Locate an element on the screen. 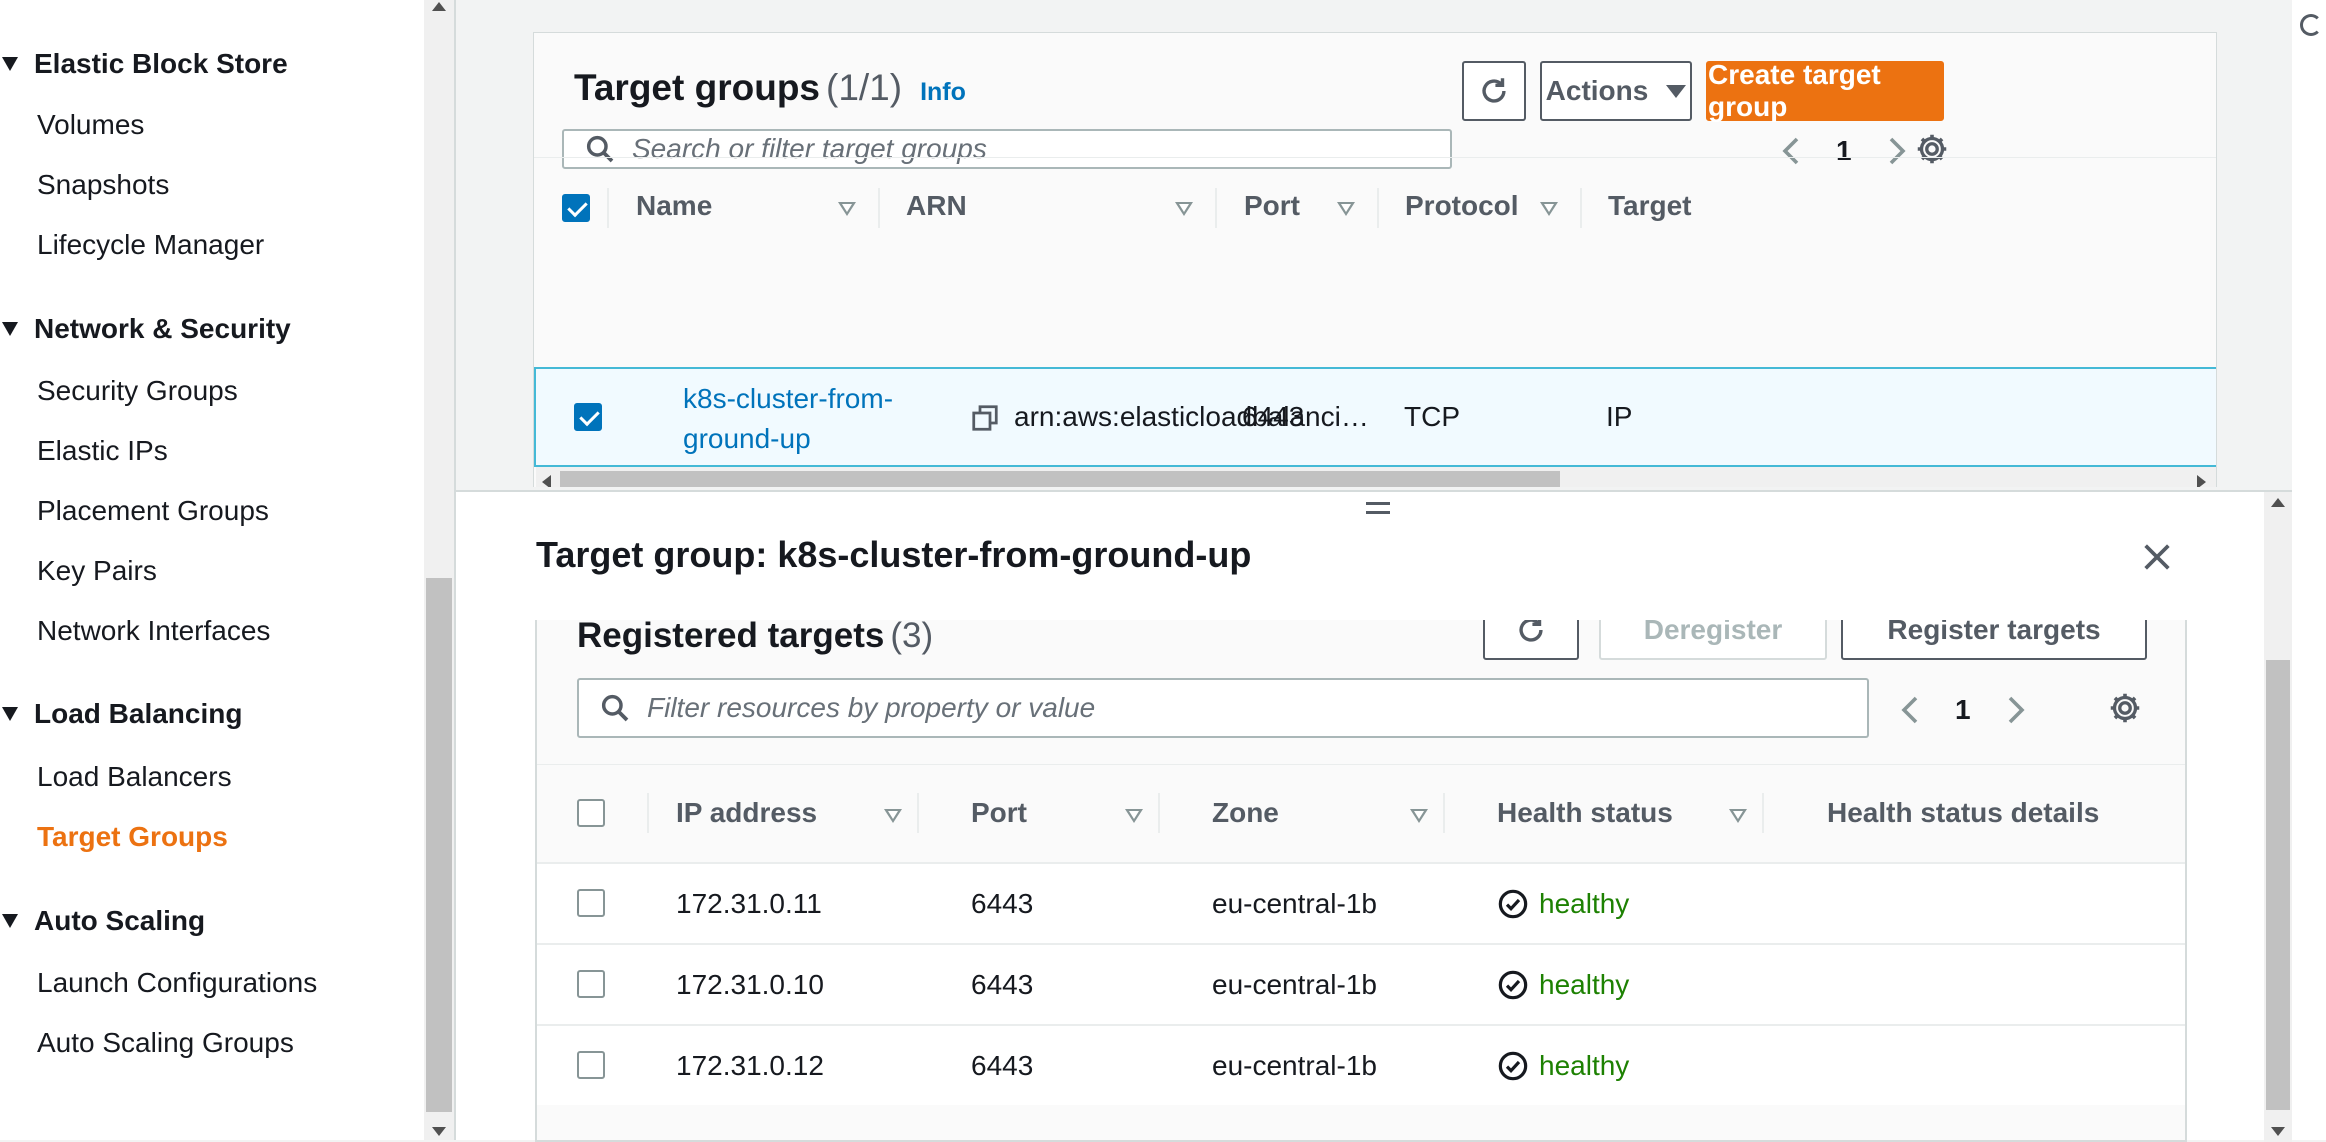  column-header-label: IP address is located at coordinates (747, 812).